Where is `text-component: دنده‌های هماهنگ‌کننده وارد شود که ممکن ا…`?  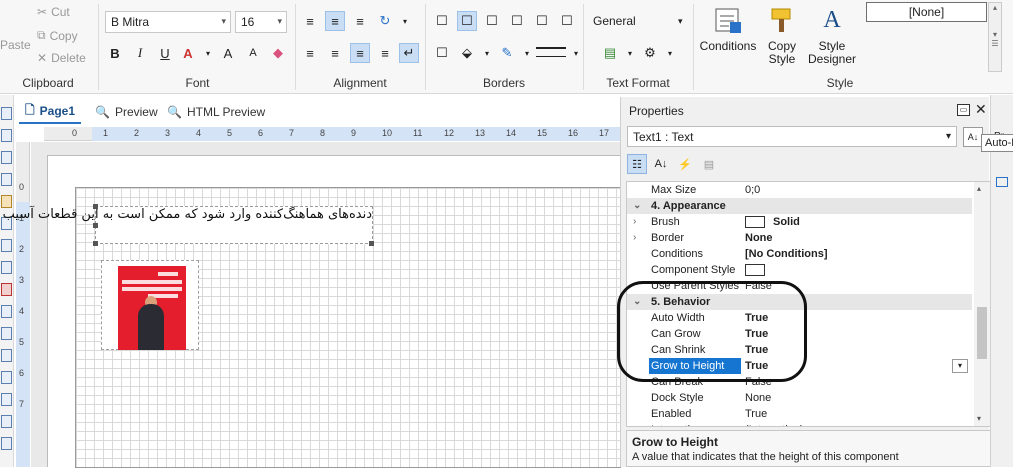
text-component: دنده‌های هماهنگ‌کننده وارد شود که ممکن ا… is located at coordinates (187, 225).